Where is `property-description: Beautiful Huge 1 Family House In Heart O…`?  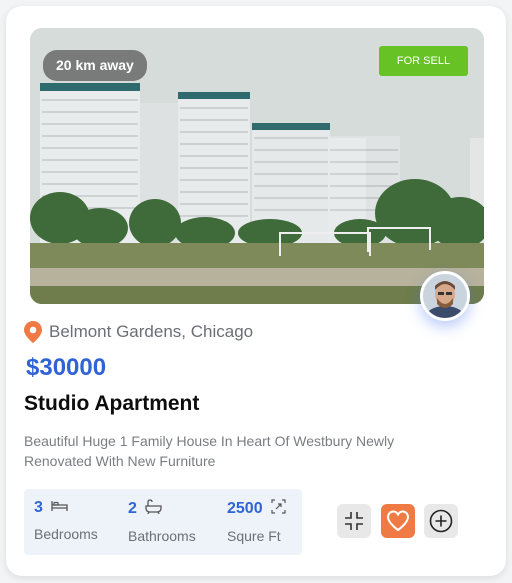 property-description: Beautiful Huge 1 Family House In Heart O… is located at coordinates (209, 451).